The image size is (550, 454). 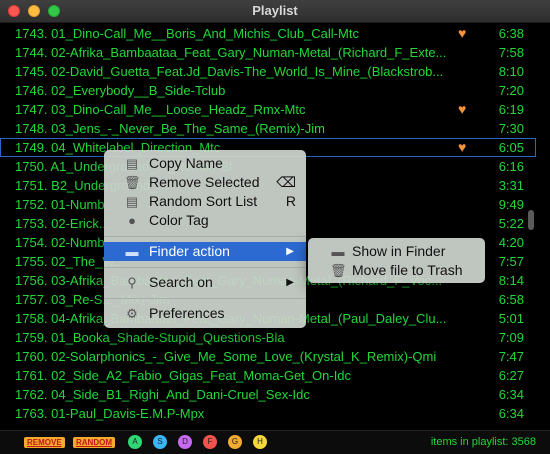 I want to click on track-duration: 3:31, so click(x=511, y=185).